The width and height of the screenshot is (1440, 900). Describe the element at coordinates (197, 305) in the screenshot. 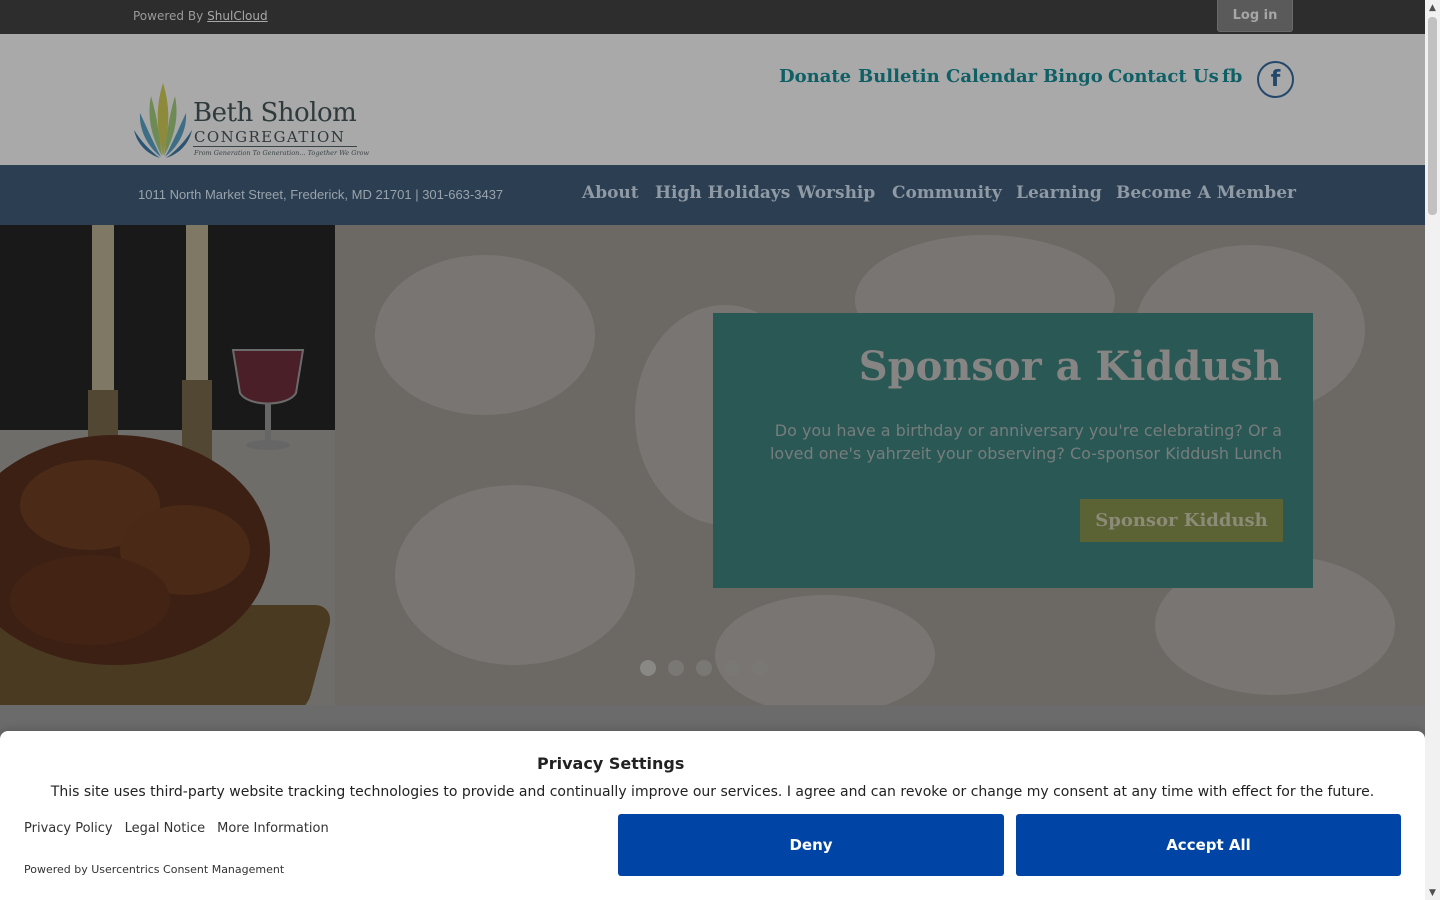

I see `candle-right` at that location.